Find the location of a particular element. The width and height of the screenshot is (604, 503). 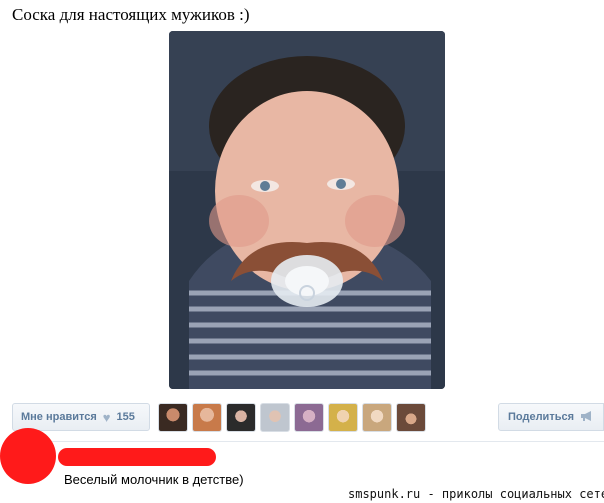

likers-avatars is located at coordinates (292, 417).